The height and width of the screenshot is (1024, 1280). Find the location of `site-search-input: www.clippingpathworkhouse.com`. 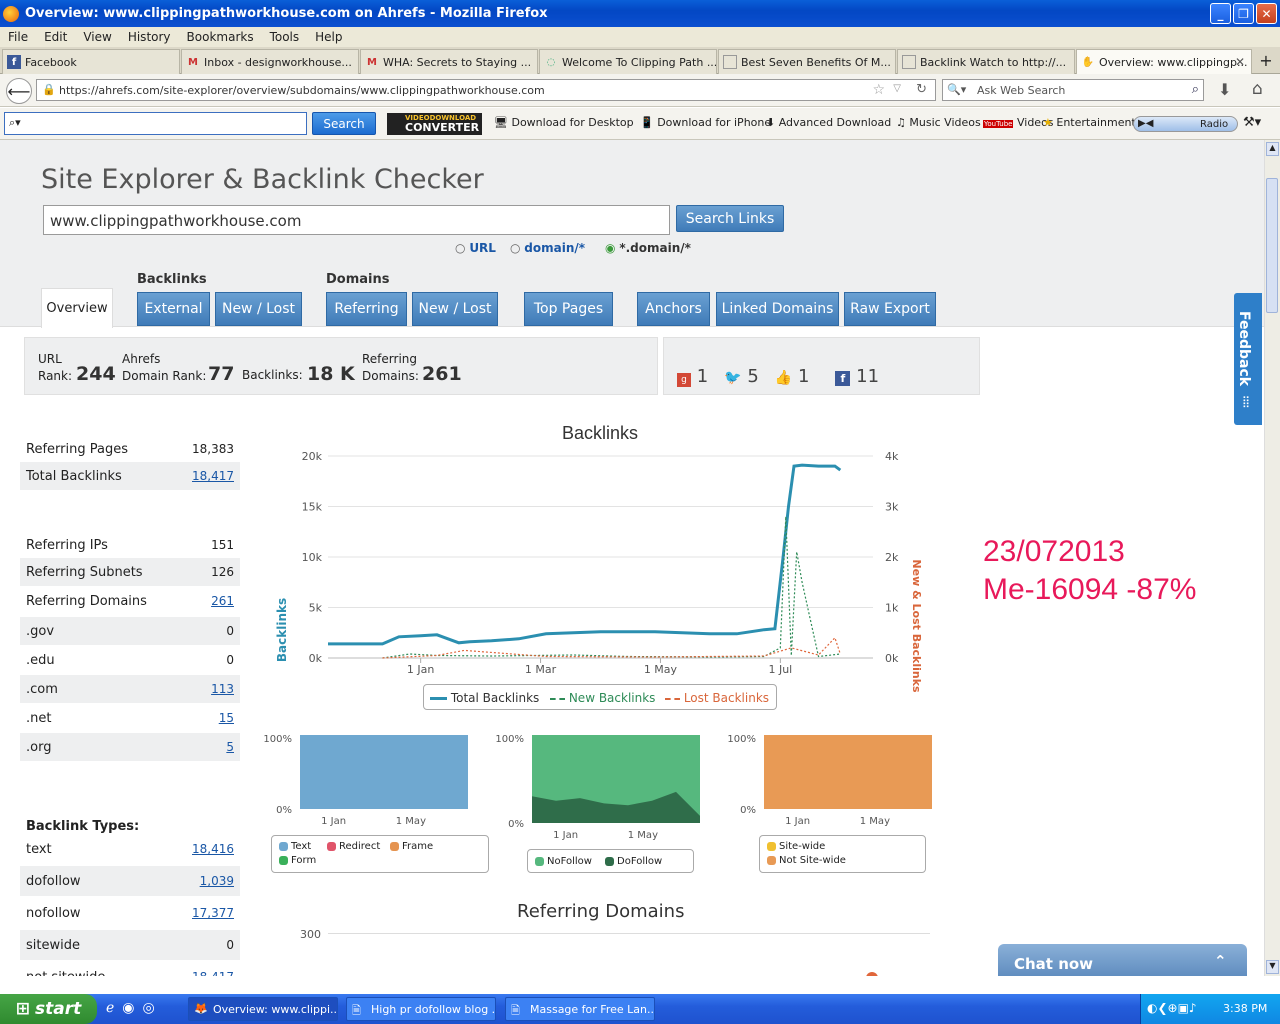

site-search-input: www.clippingpathworkhouse.com is located at coordinates (356, 220).